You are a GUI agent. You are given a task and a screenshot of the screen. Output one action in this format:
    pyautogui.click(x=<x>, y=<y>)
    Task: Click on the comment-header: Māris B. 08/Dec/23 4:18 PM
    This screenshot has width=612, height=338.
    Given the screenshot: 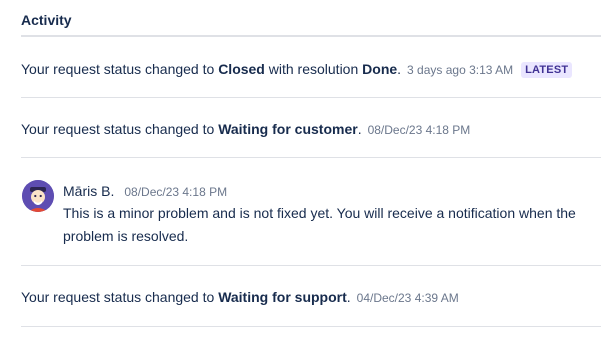 What is the action you would take?
    pyautogui.click(x=145, y=191)
    